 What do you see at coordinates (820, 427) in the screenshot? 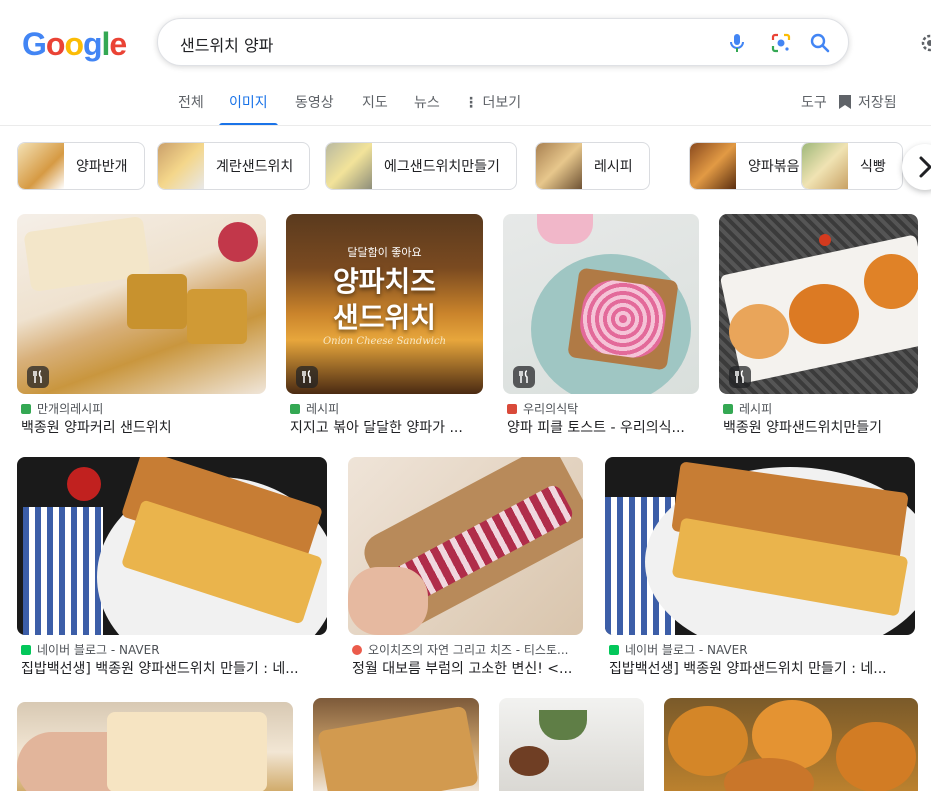
I see `result-title: 백종원 양파샌드위치만들기` at bounding box center [820, 427].